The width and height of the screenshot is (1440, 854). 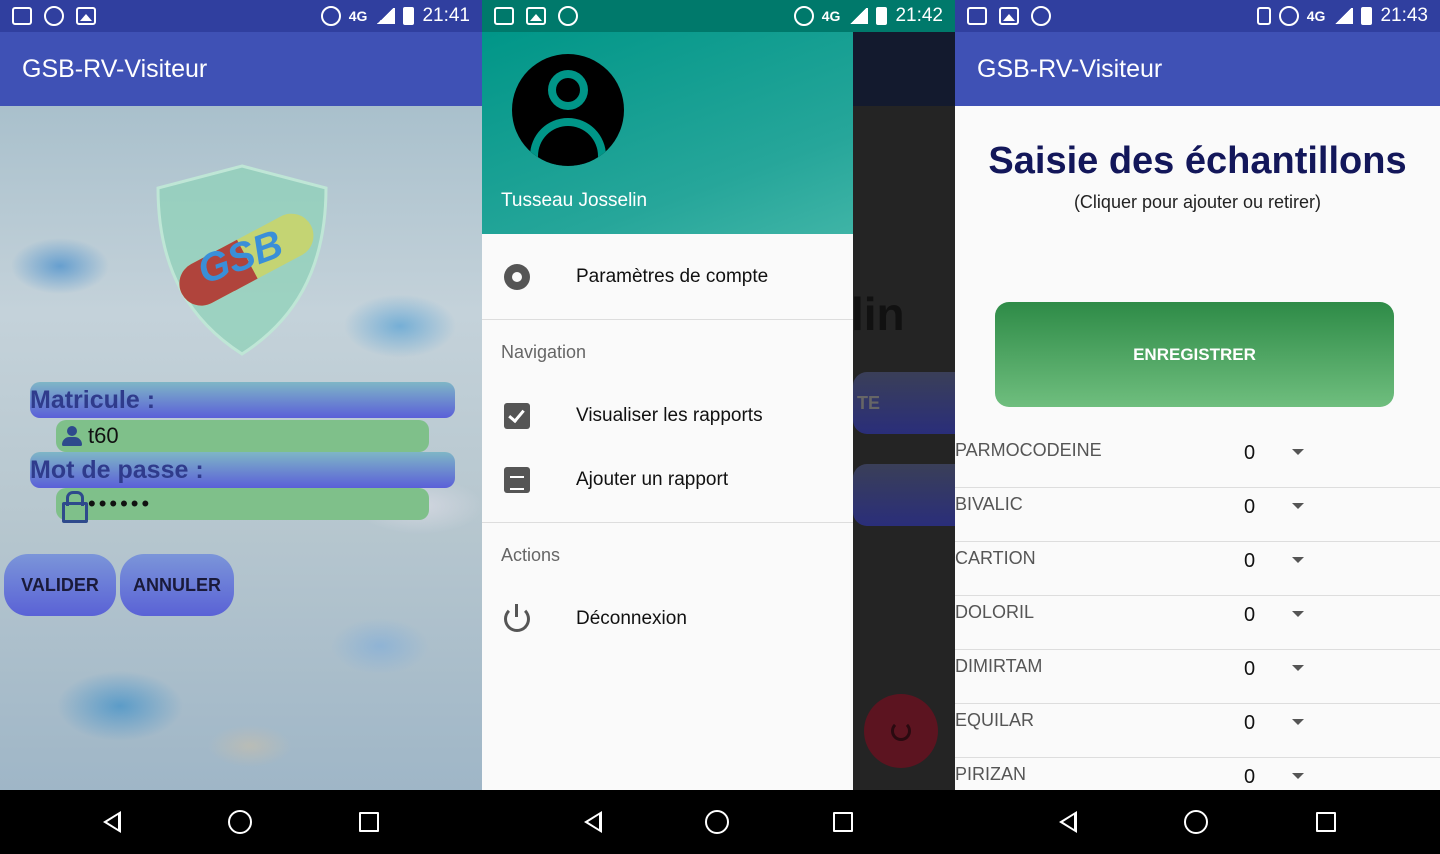 What do you see at coordinates (999, 666) in the screenshot?
I see `sample-name: DIMIRTAM` at bounding box center [999, 666].